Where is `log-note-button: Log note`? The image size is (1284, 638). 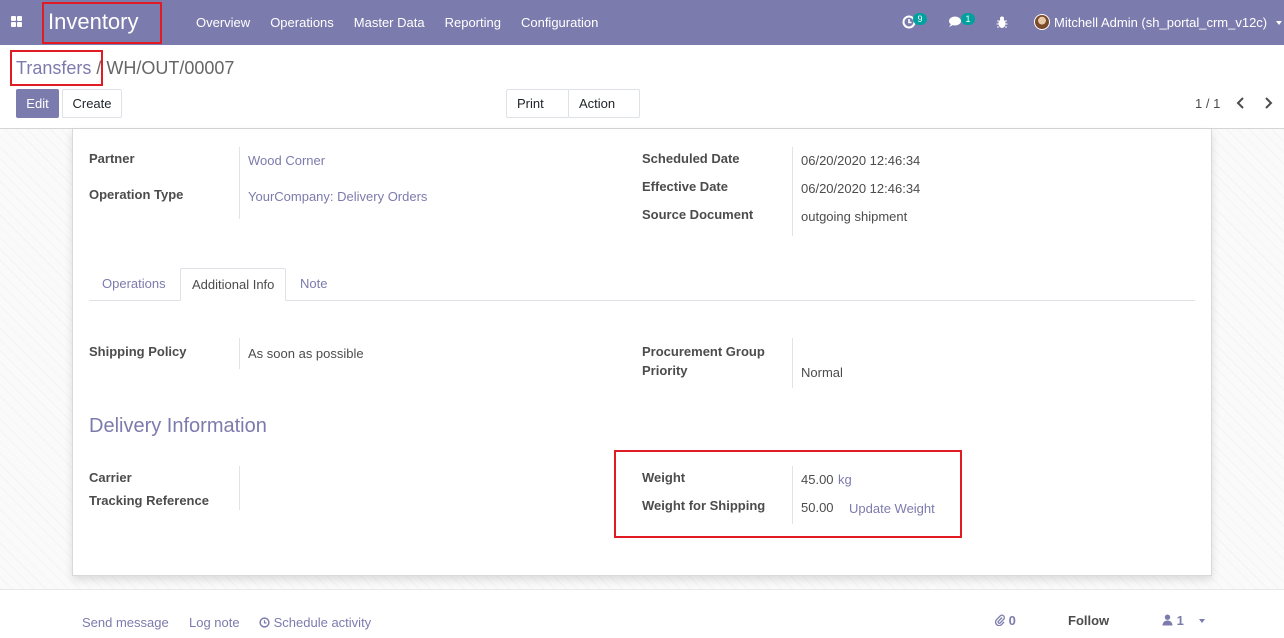
log-note-button: Log note is located at coordinates (214, 622).